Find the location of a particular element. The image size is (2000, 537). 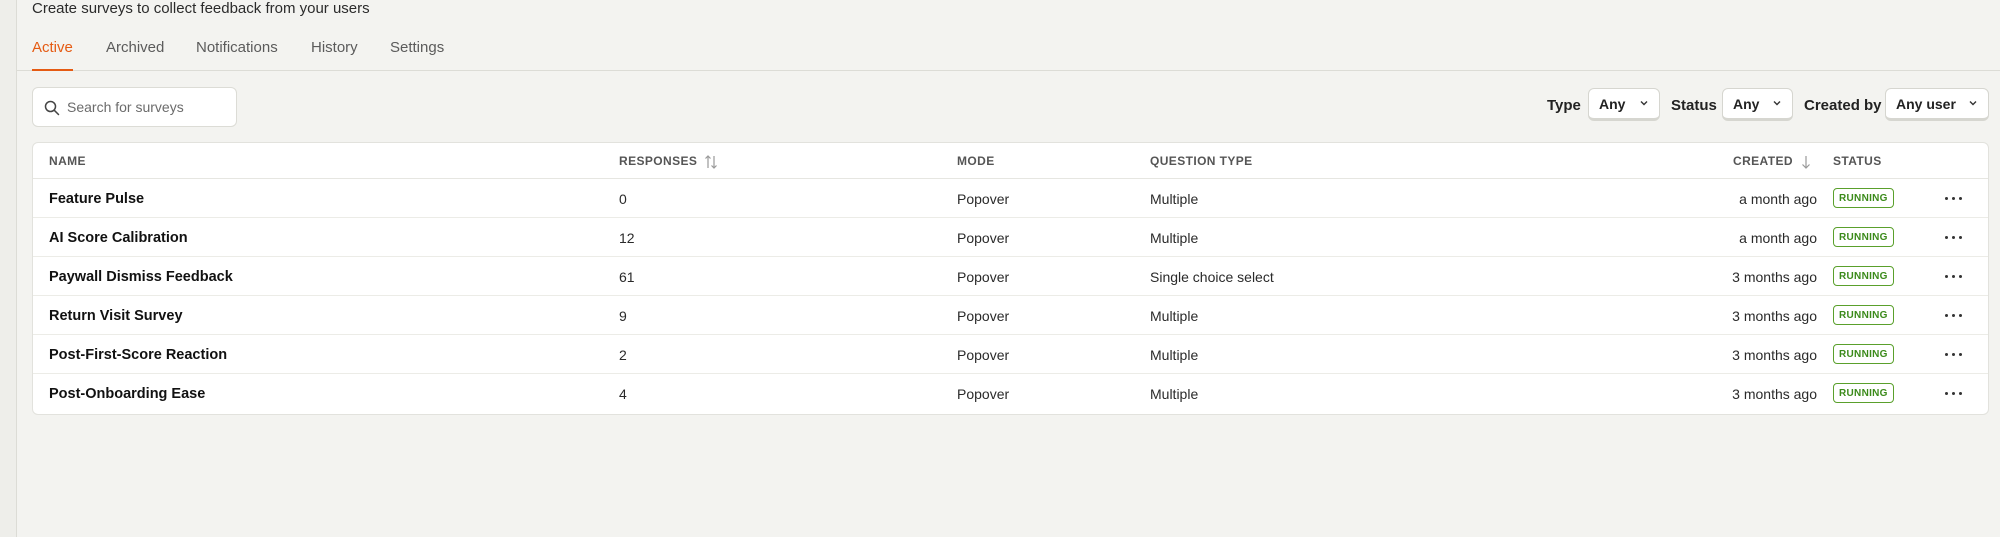

survey-name: Post-Onboarding Ease is located at coordinates (127, 394).